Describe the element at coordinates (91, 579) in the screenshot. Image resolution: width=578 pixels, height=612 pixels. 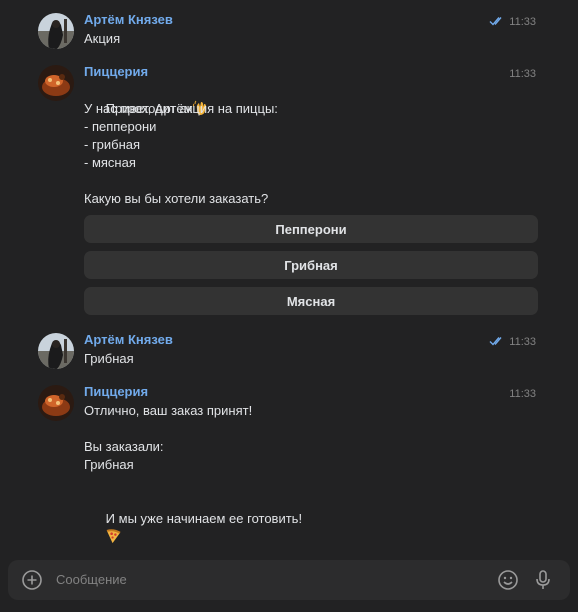
I see `message-input: Сообщение` at that location.